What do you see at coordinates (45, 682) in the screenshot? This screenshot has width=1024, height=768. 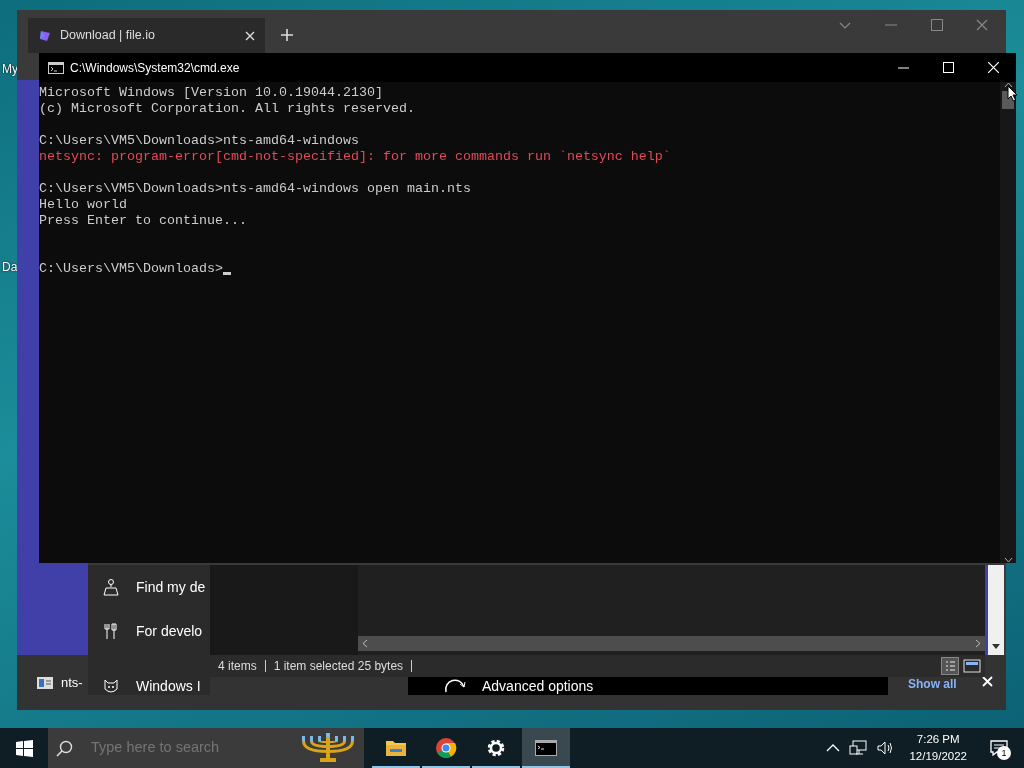 I see `document-icon` at bounding box center [45, 682].